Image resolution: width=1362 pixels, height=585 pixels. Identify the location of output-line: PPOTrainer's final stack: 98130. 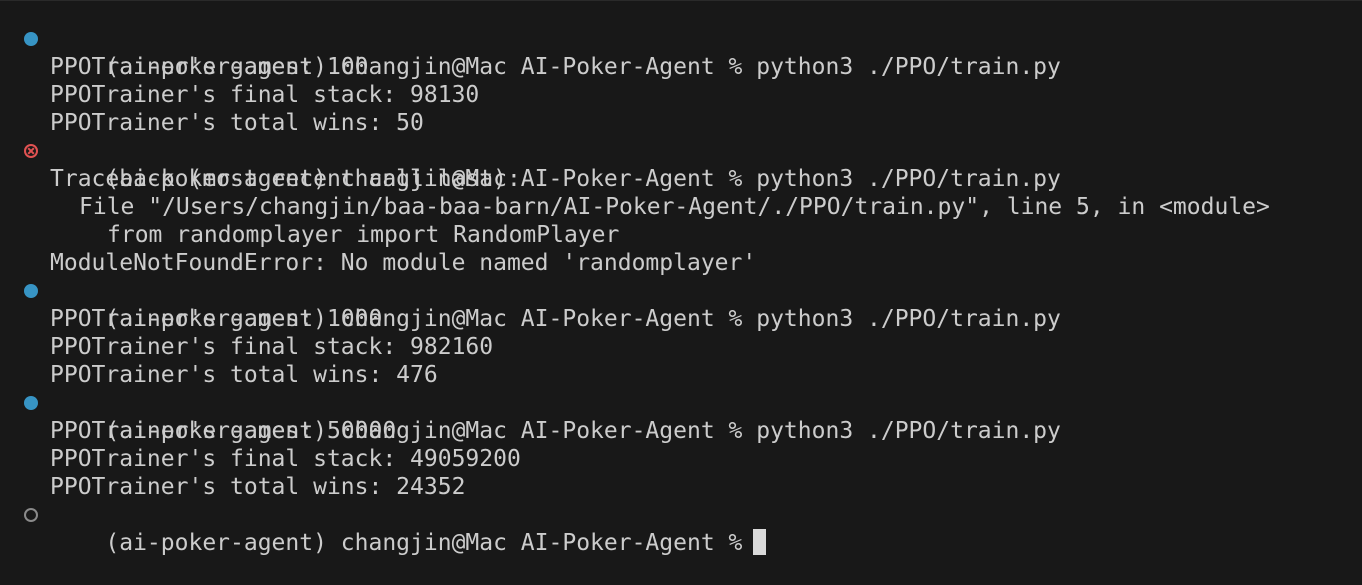
(265, 95).